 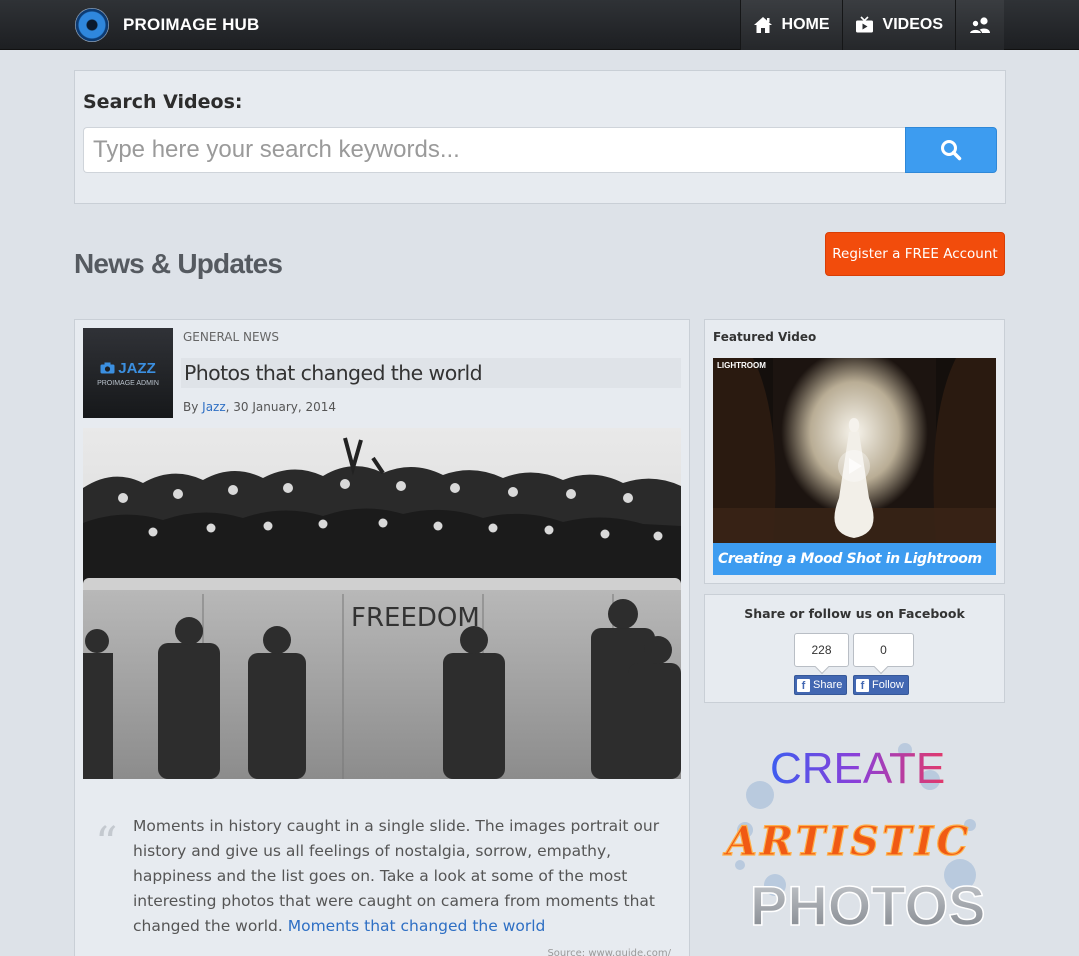 I want to click on home-icon, so click(x=762, y=25).